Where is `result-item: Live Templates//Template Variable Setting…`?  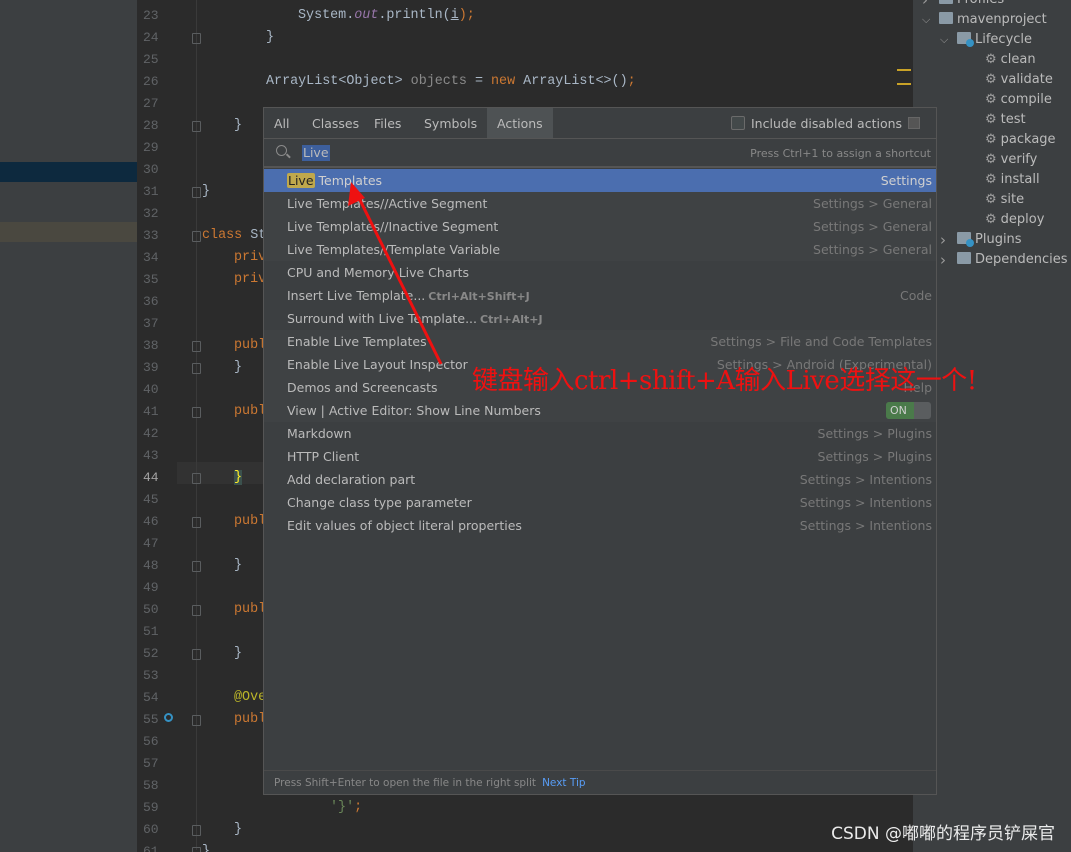
result-item: Live Templates//Template Variable Setting… is located at coordinates (600, 249).